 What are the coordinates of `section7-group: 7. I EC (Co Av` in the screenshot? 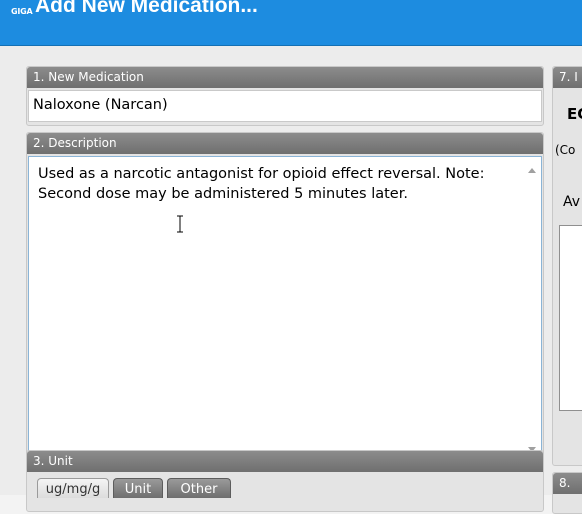 It's located at (567, 266).